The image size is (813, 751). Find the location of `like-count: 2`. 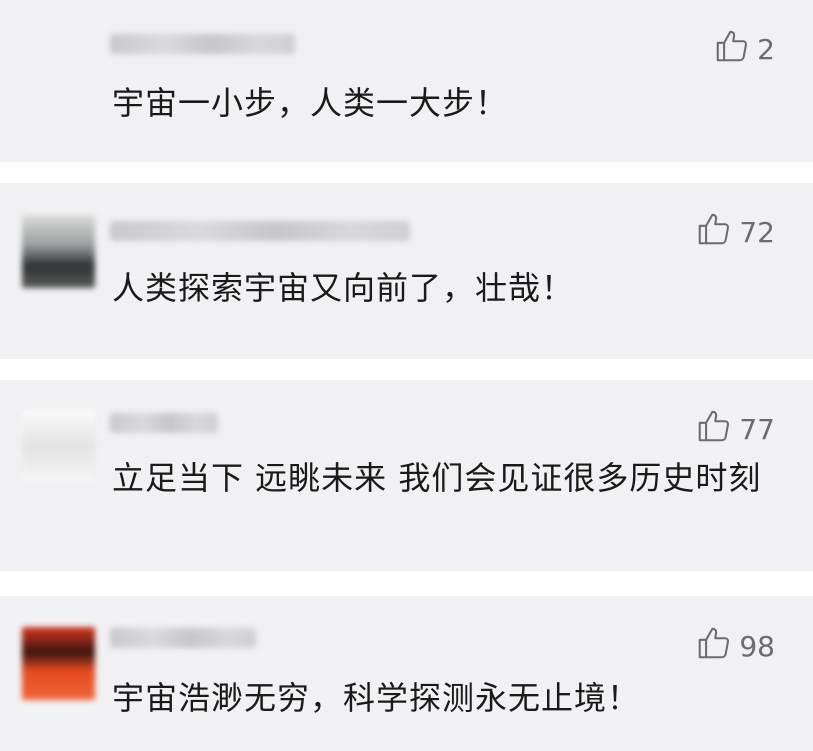

like-count: 2 is located at coordinates (766, 49).